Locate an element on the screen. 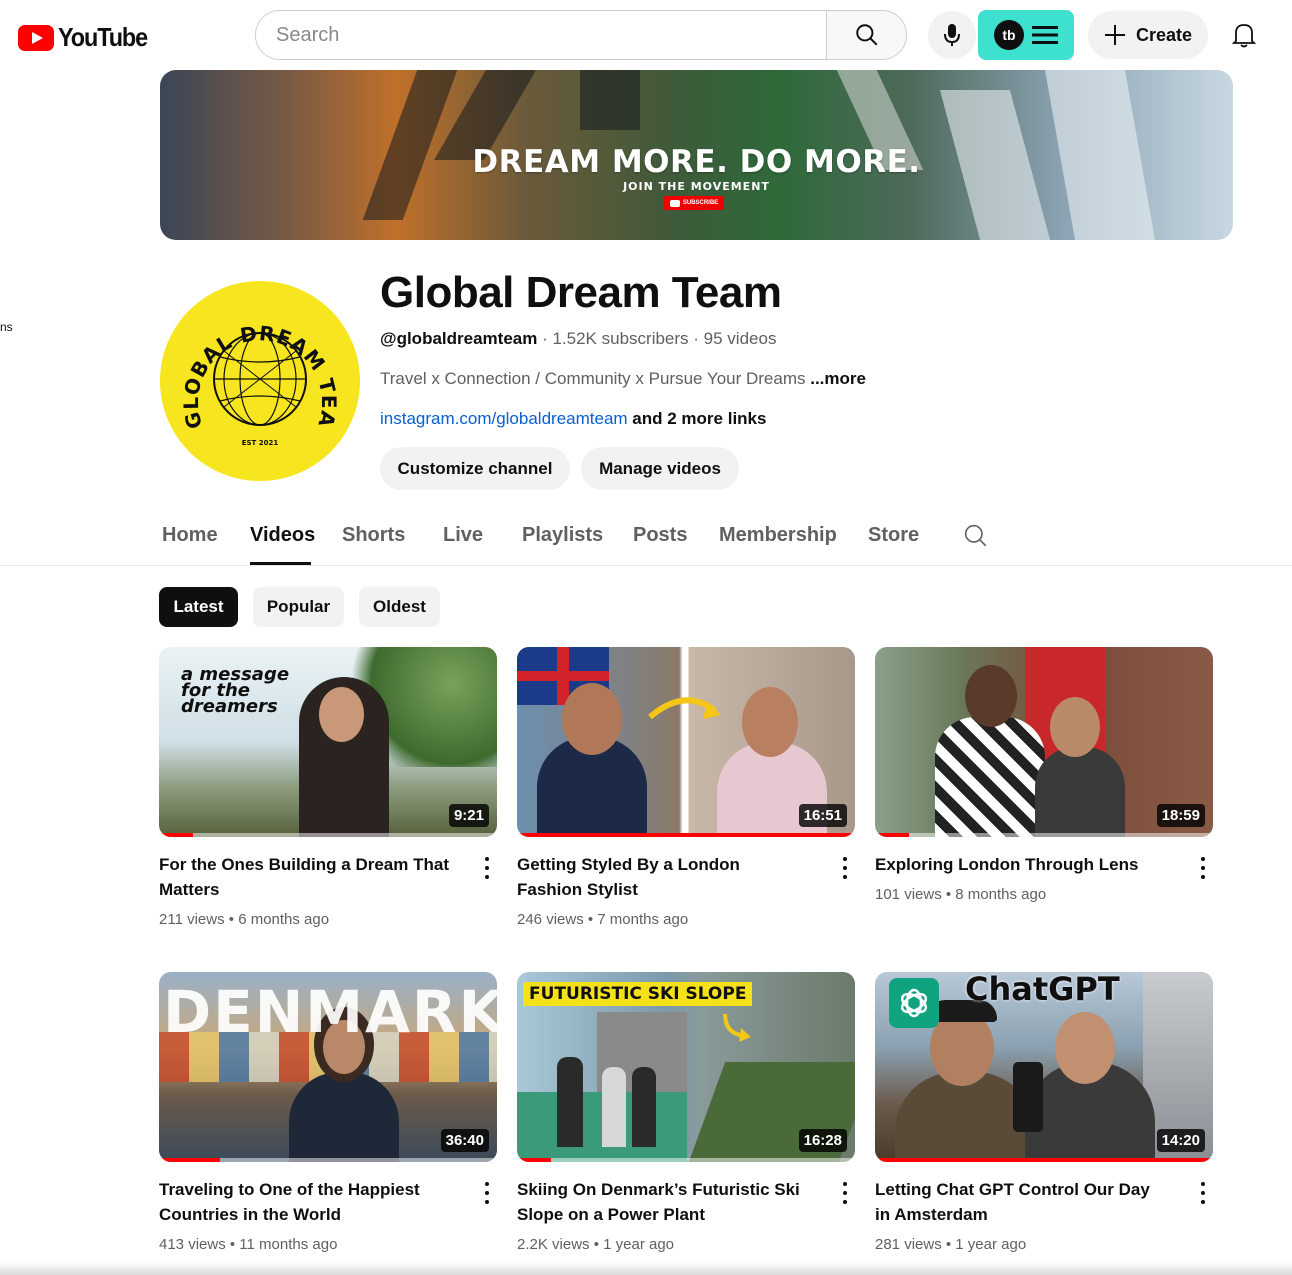 This screenshot has height=1275, width=1292. chip-latest: Latest is located at coordinates (198, 607).